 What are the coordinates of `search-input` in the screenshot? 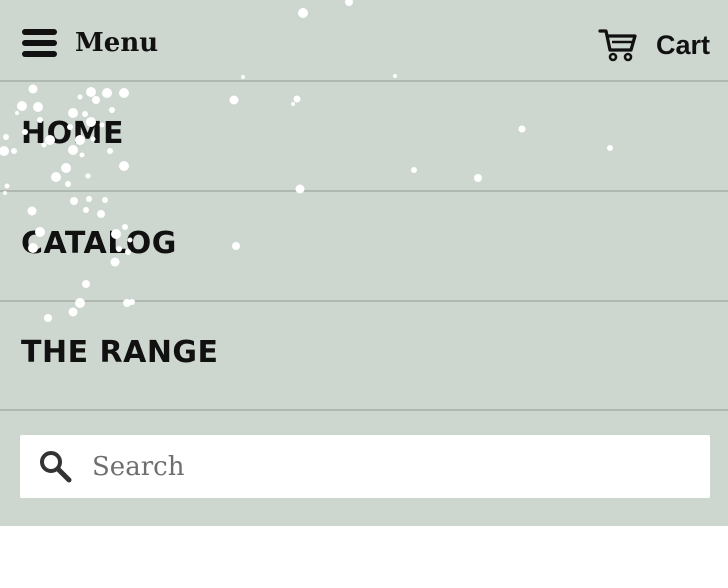 It's located at (392, 467).